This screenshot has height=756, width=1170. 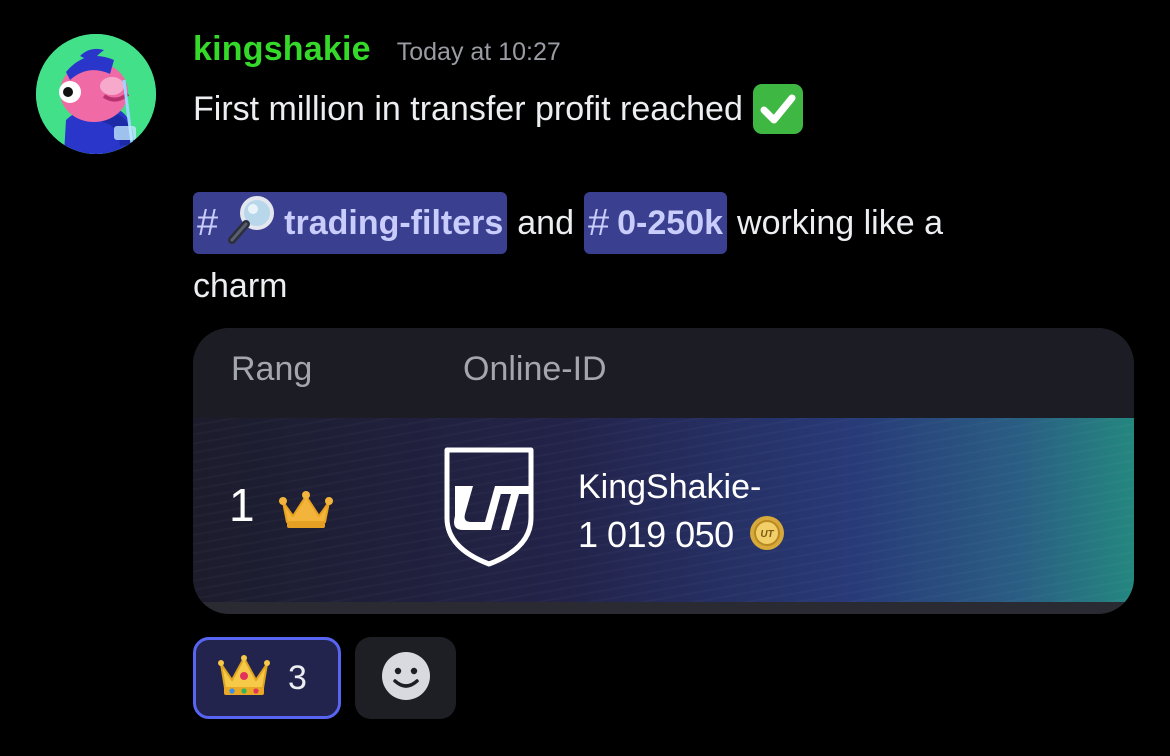 I want to click on channel-mention-label: trading-filters, so click(x=394, y=222).